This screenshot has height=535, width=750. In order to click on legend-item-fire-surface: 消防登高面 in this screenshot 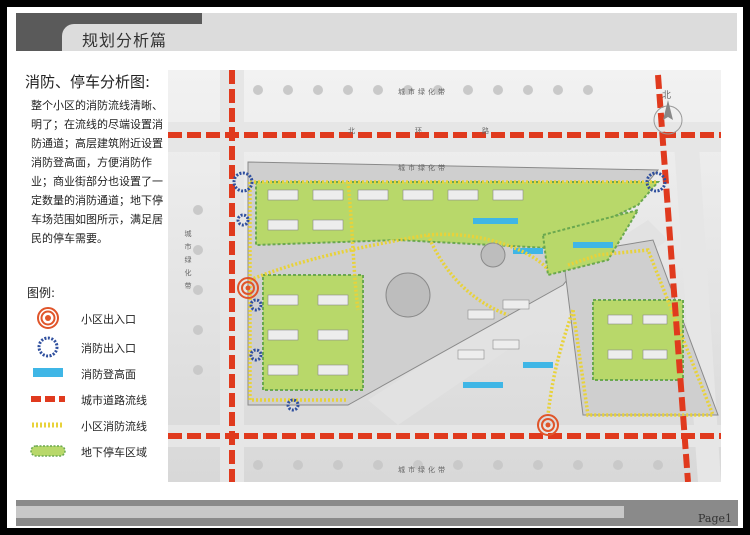, I will do `click(97, 373)`.